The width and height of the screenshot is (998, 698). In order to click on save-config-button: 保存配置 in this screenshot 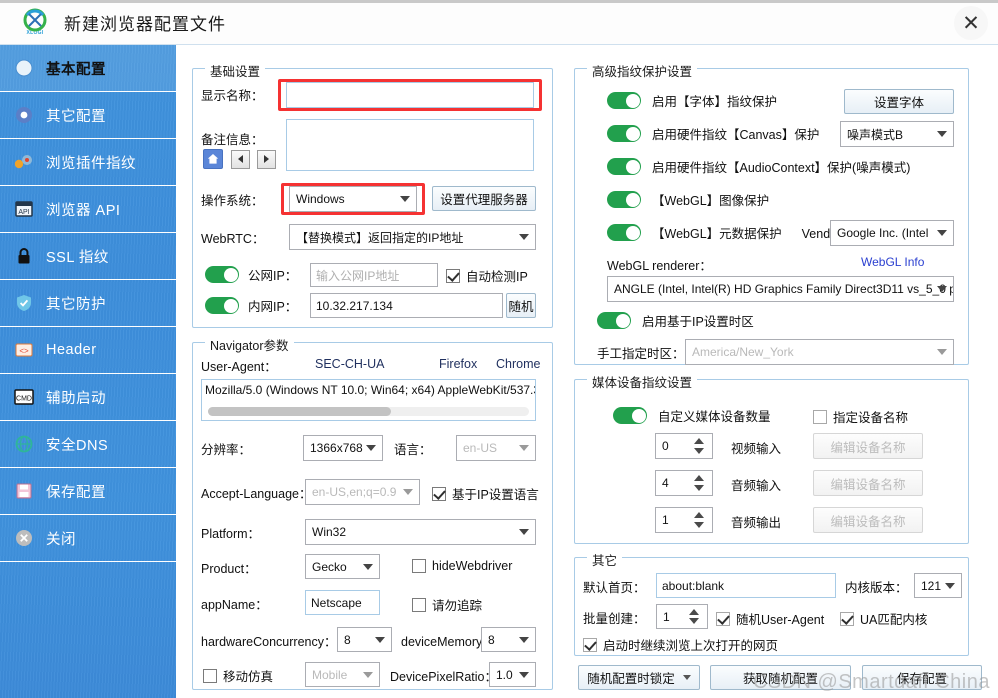, I will do `click(922, 677)`.